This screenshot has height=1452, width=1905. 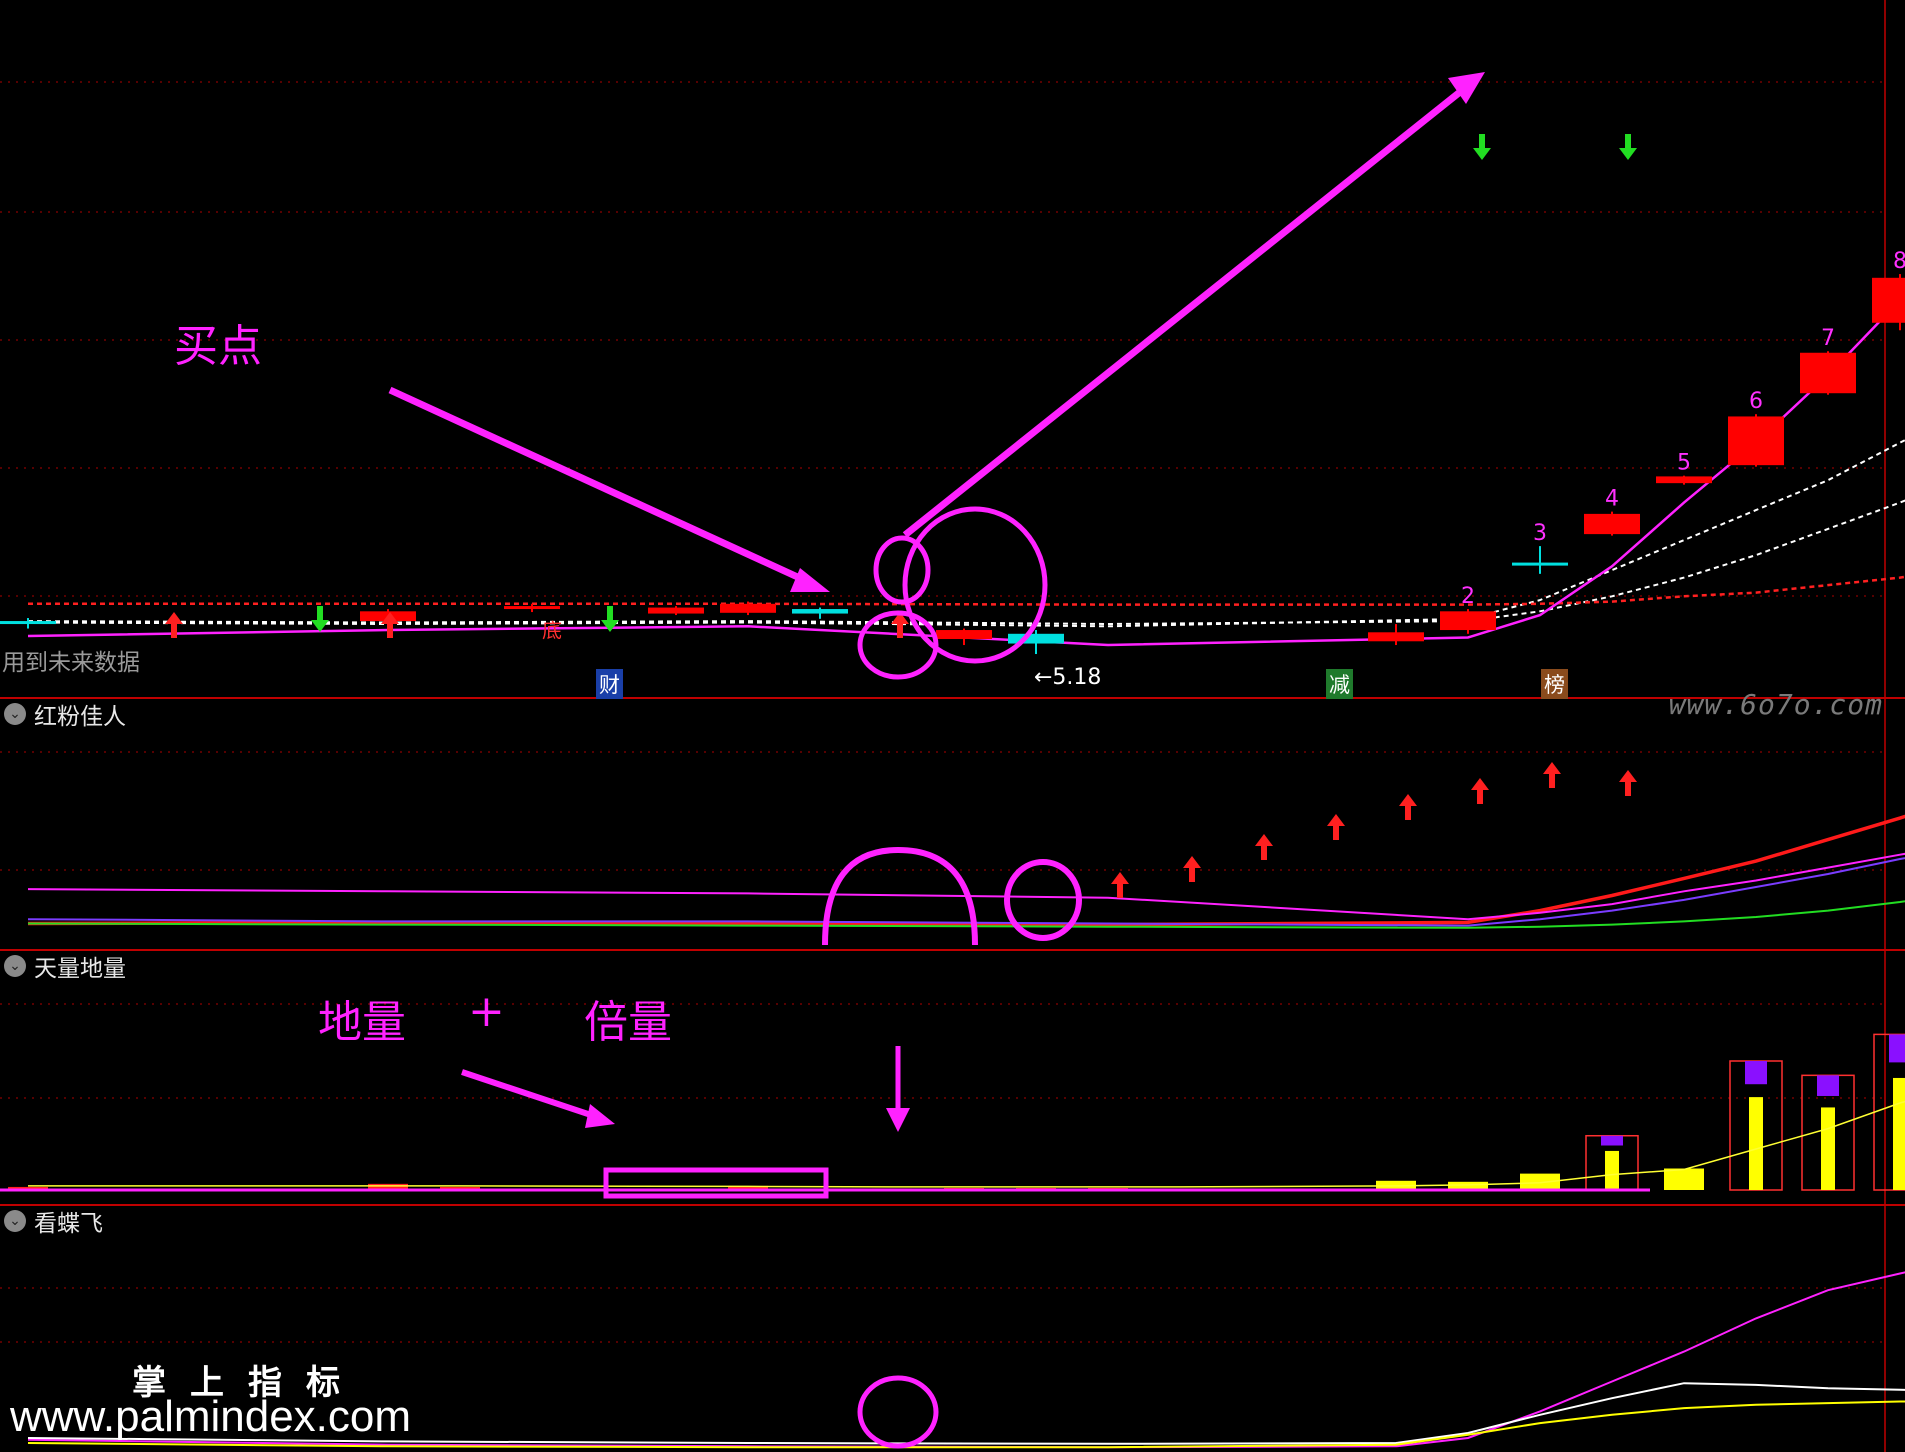 What do you see at coordinates (1554, 684) in the screenshot?
I see `badge-bang: 榜` at bounding box center [1554, 684].